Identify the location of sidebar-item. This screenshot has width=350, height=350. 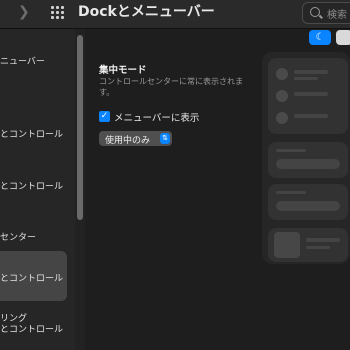
(37, 98).